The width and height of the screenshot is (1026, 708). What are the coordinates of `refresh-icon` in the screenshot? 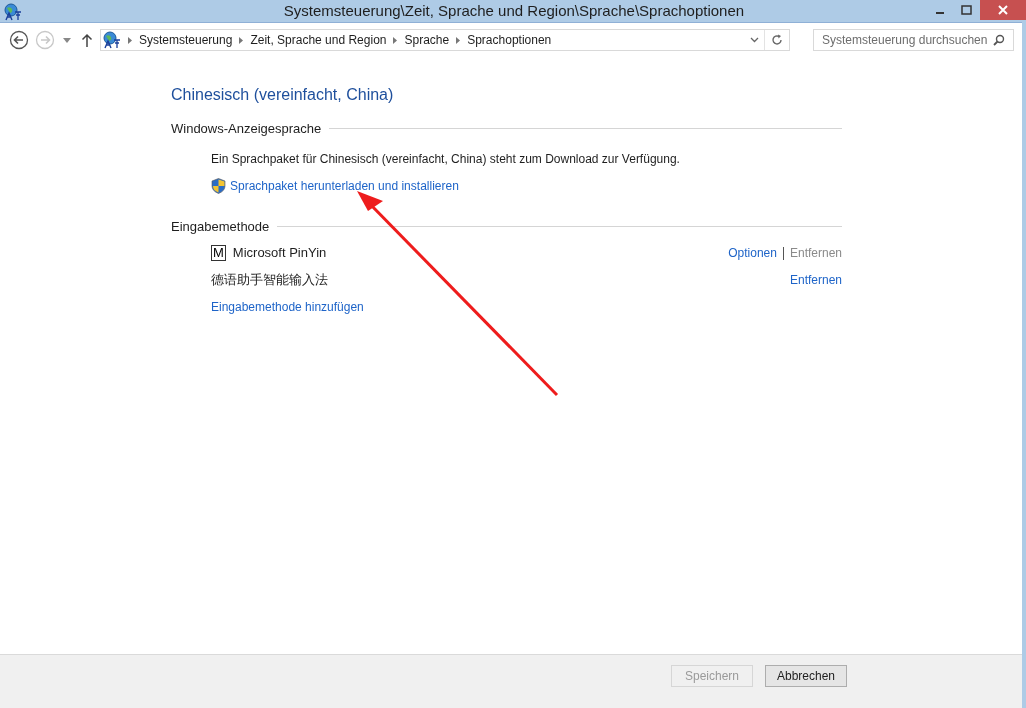 It's located at (777, 40).